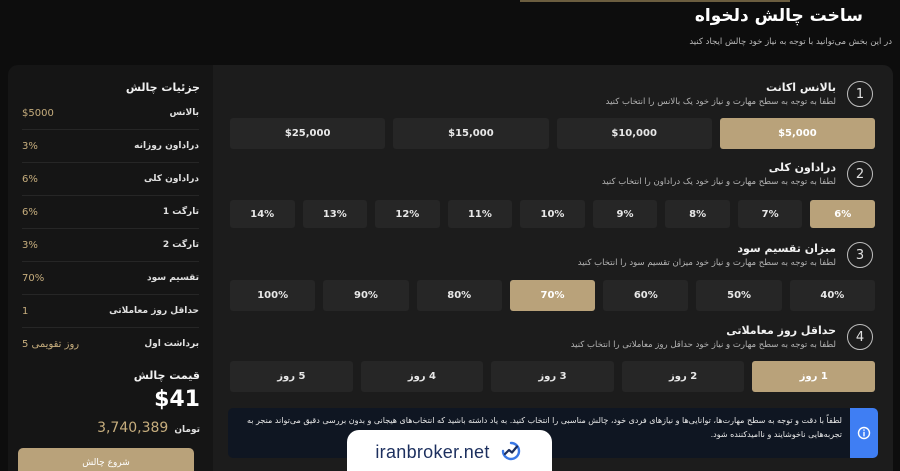 Image resolution: width=900 pixels, height=471 pixels. I want to click on detail-row-daily-drawdown: 3% دراداون روزانه, so click(110, 146).